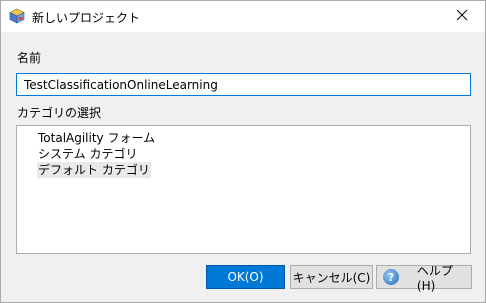 The image size is (486, 303). I want to click on window-title: 新しいプロジェクト, so click(86, 18).